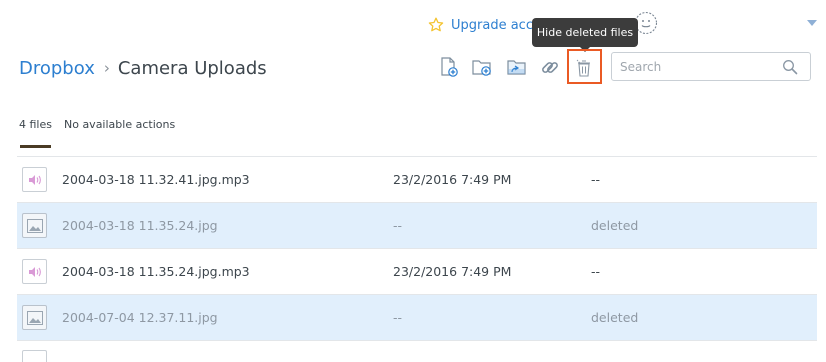  I want to click on file-name: 2004-03-18 11.35.24.jpg.mp3, so click(156, 271).